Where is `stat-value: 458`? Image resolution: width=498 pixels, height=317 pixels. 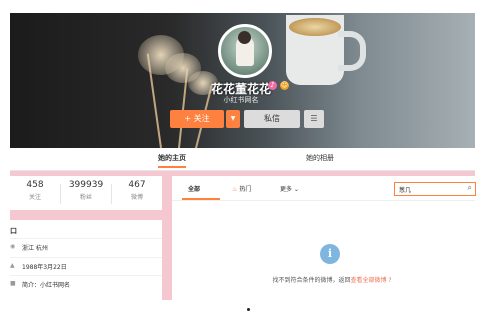 stat-value: 458 is located at coordinates (35, 185).